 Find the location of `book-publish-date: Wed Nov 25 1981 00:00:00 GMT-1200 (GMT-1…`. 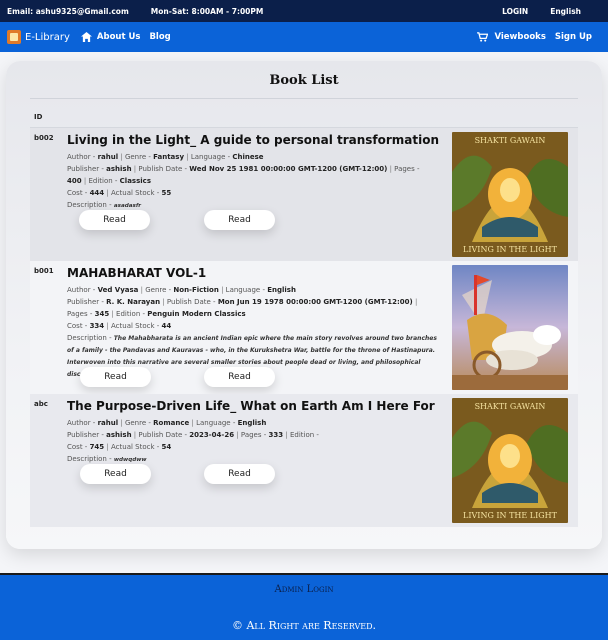

book-publish-date: Wed Nov 25 1981 00:00:00 GMT-1200 (GMT-1… is located at coordinates (288, 169).